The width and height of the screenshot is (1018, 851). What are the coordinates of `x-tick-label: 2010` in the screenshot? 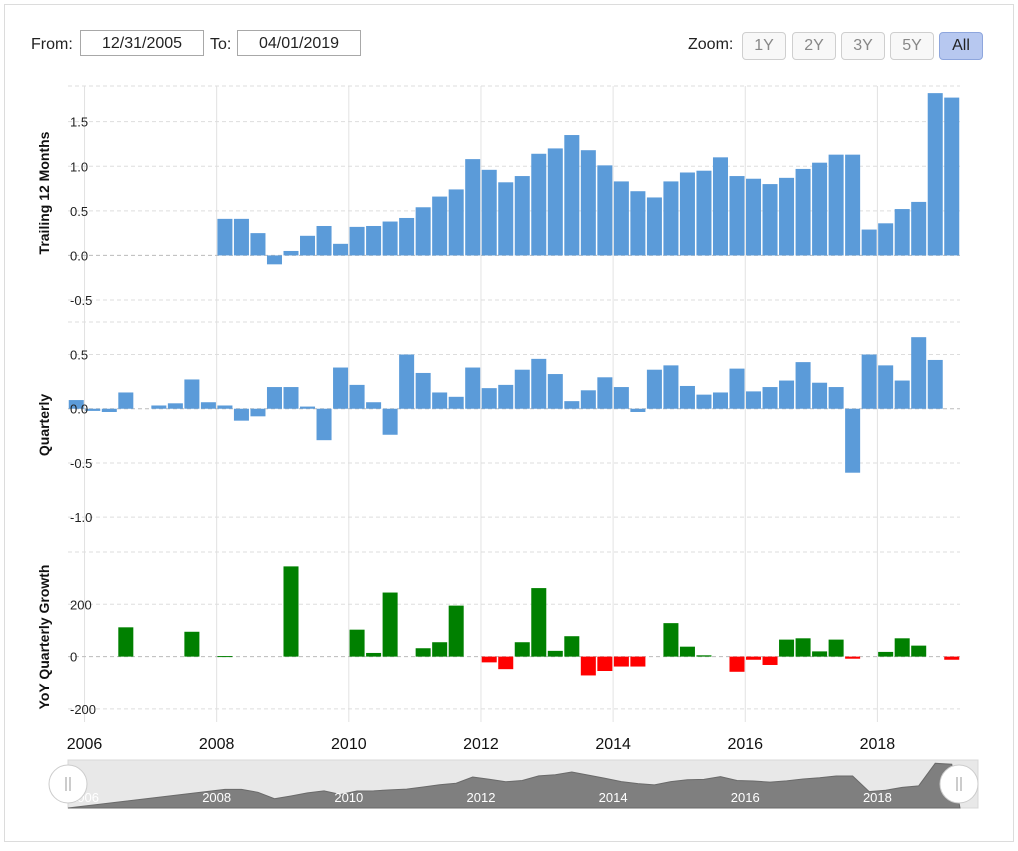 It's located at (349, 744).